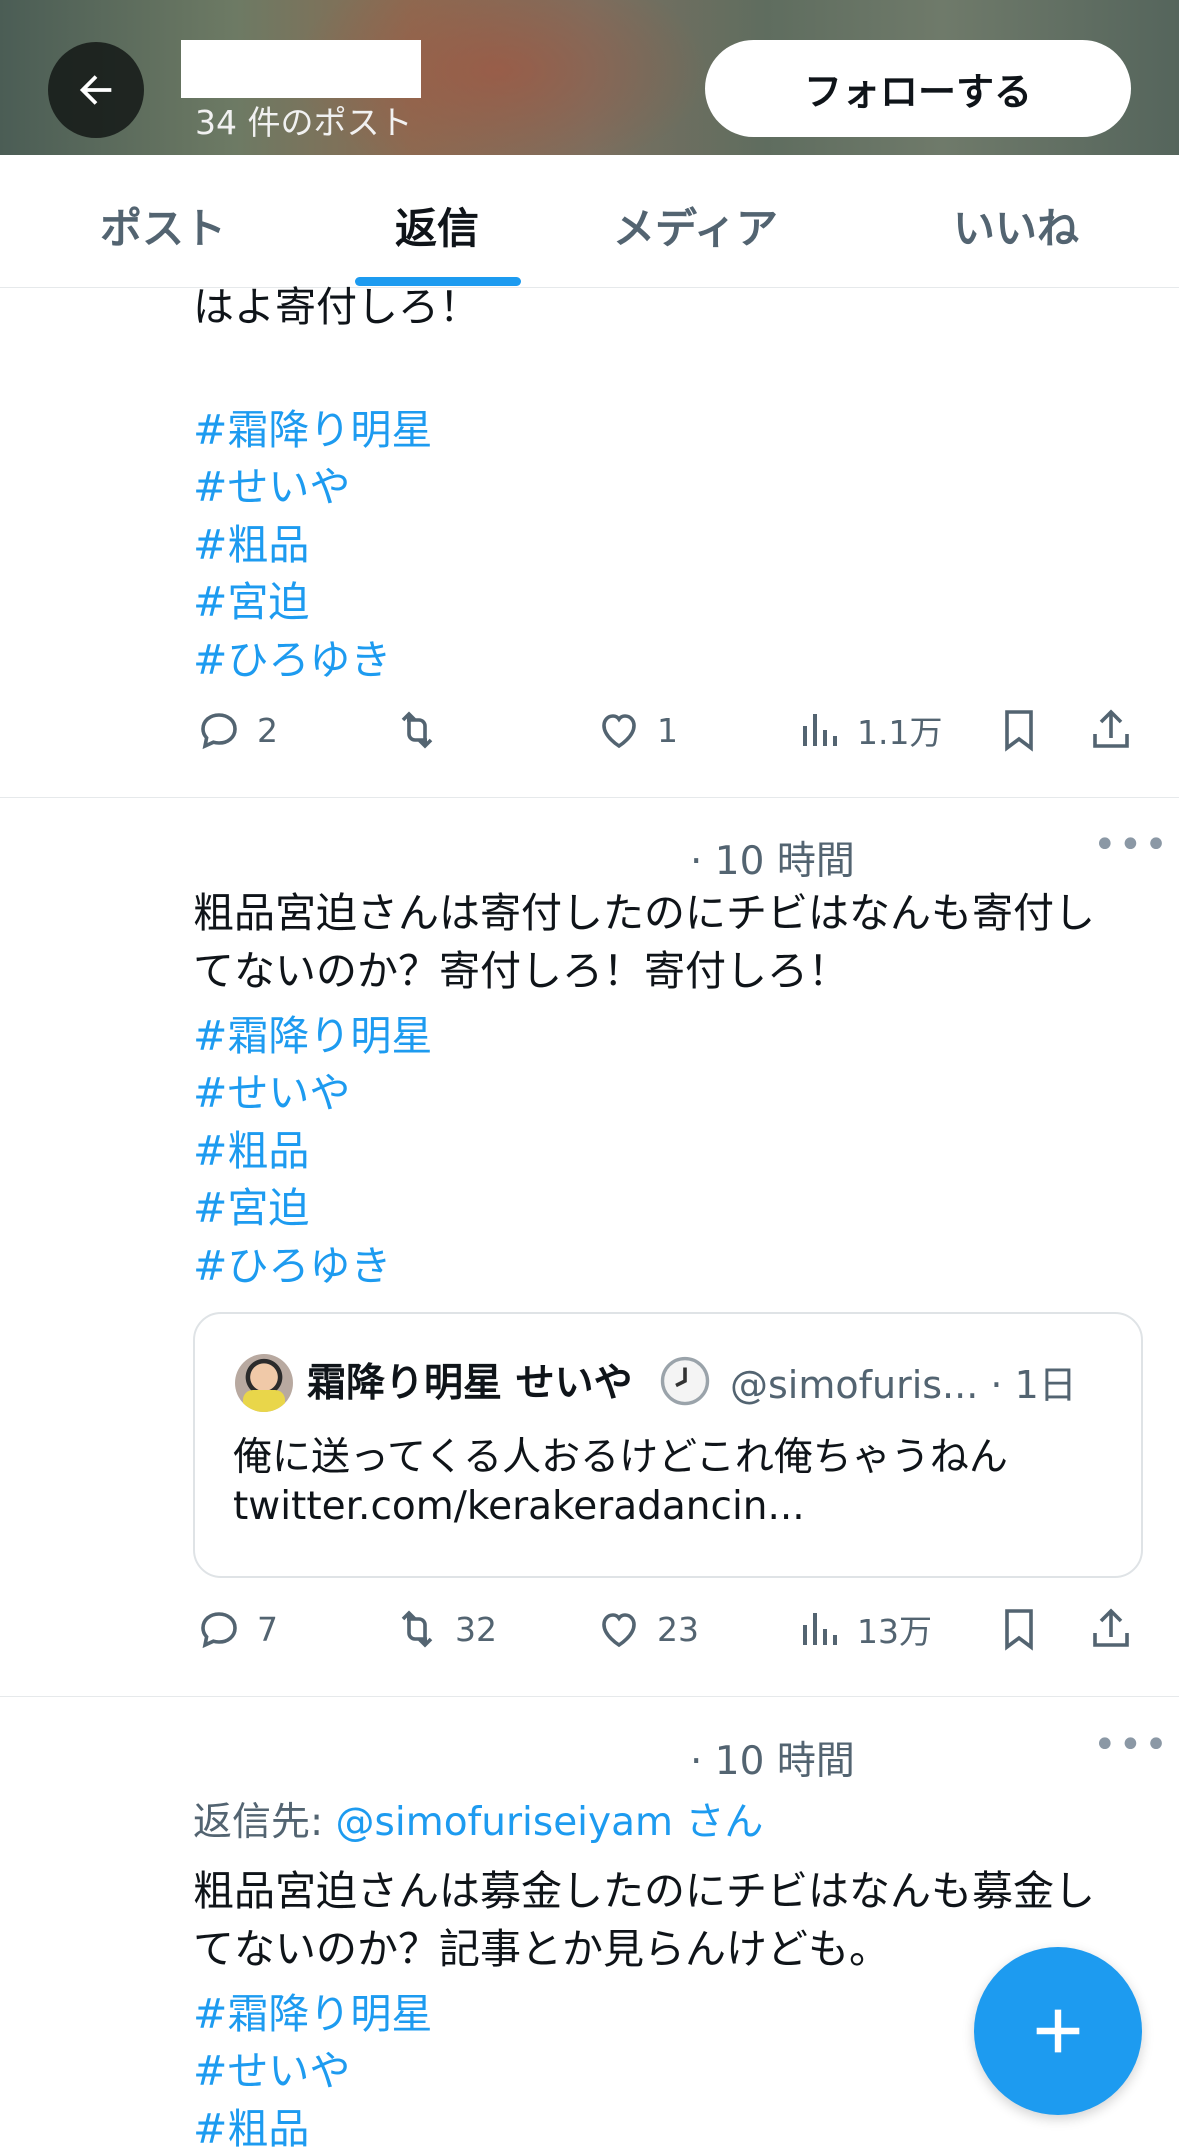 This screenshot has width=1179, height=2153. What do you see at coordinates (620, 1457) in the screenshot?
I see `quoted-text-line: 俺に送ってくる人おるけどこれ俺ちゃうねん` at bounding box center [620, 1457].